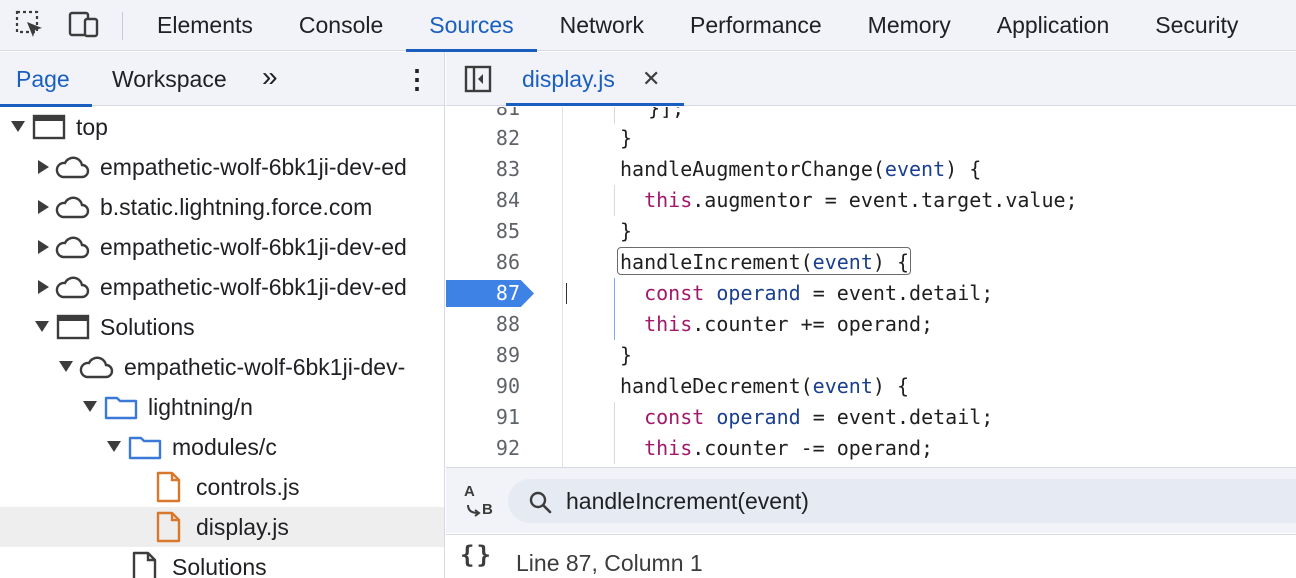 This screenshot has height=578, width=1296. I want to click on tree-item-domain: empathetic-wolf-6bk1ji-dev-, so click(222, 367).